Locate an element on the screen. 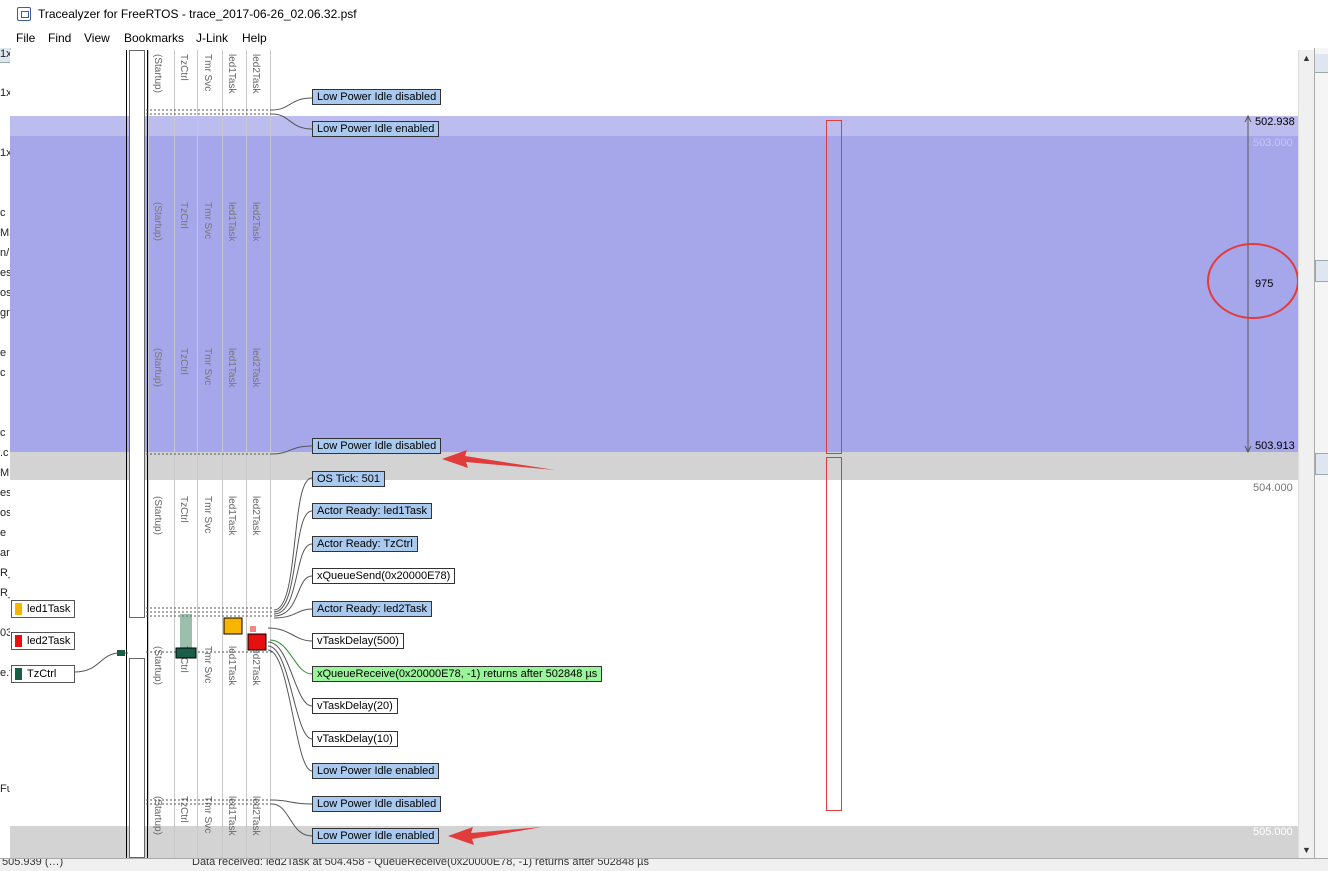  vertical-scrollbar: ▲ ▼ is located at coordinates (1306, 454).